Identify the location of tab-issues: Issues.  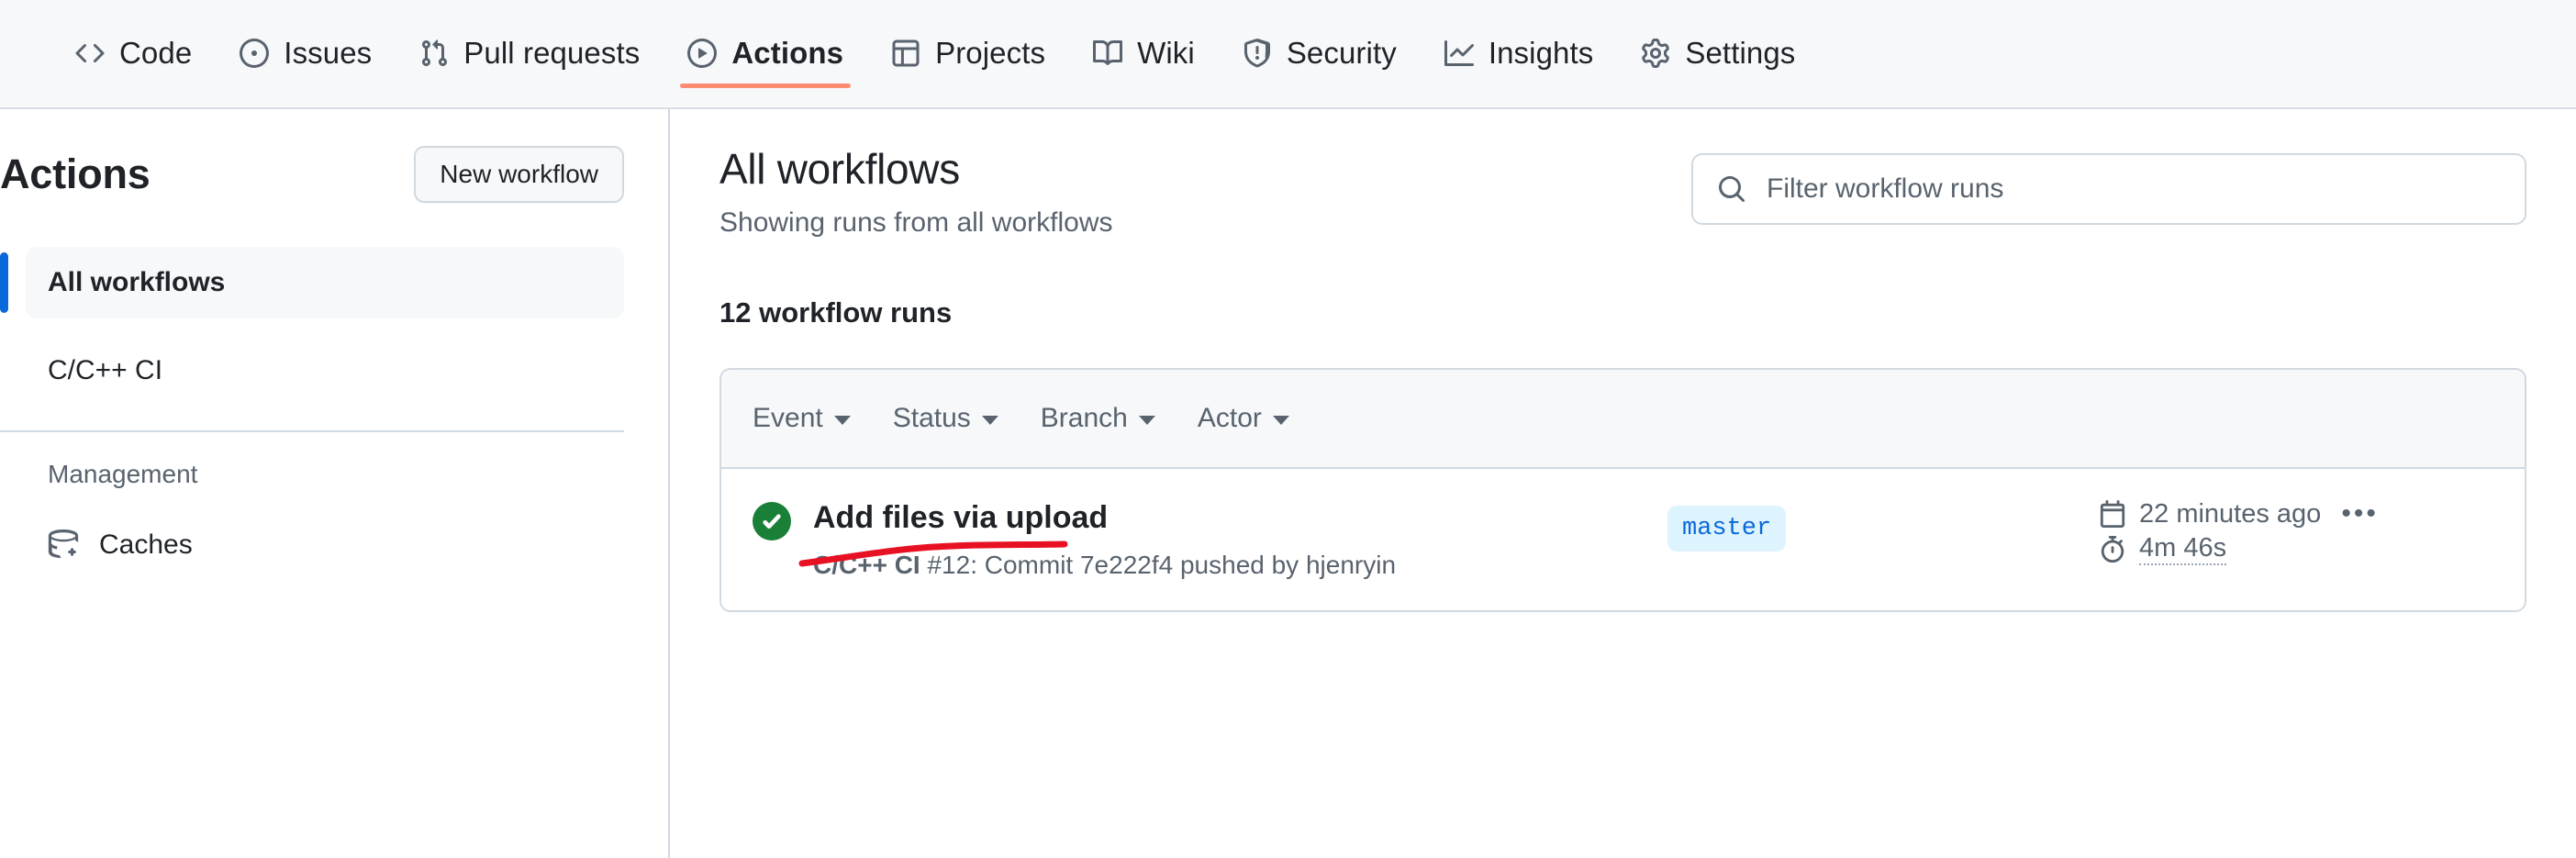
(306, 50).